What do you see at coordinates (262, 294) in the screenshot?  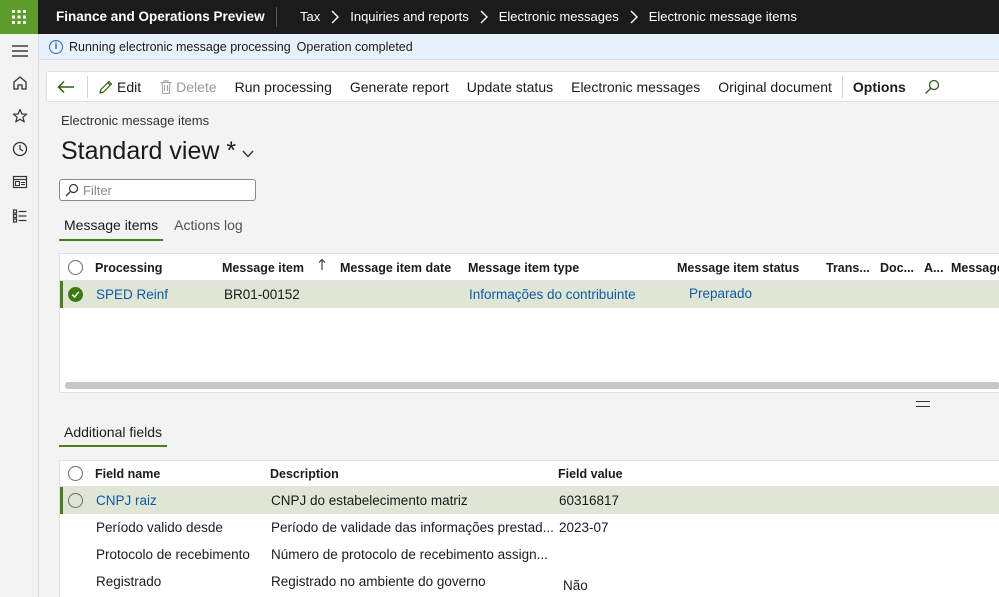 I see `message-item-cell: BR01-00152` at bounding box center [262, 294].